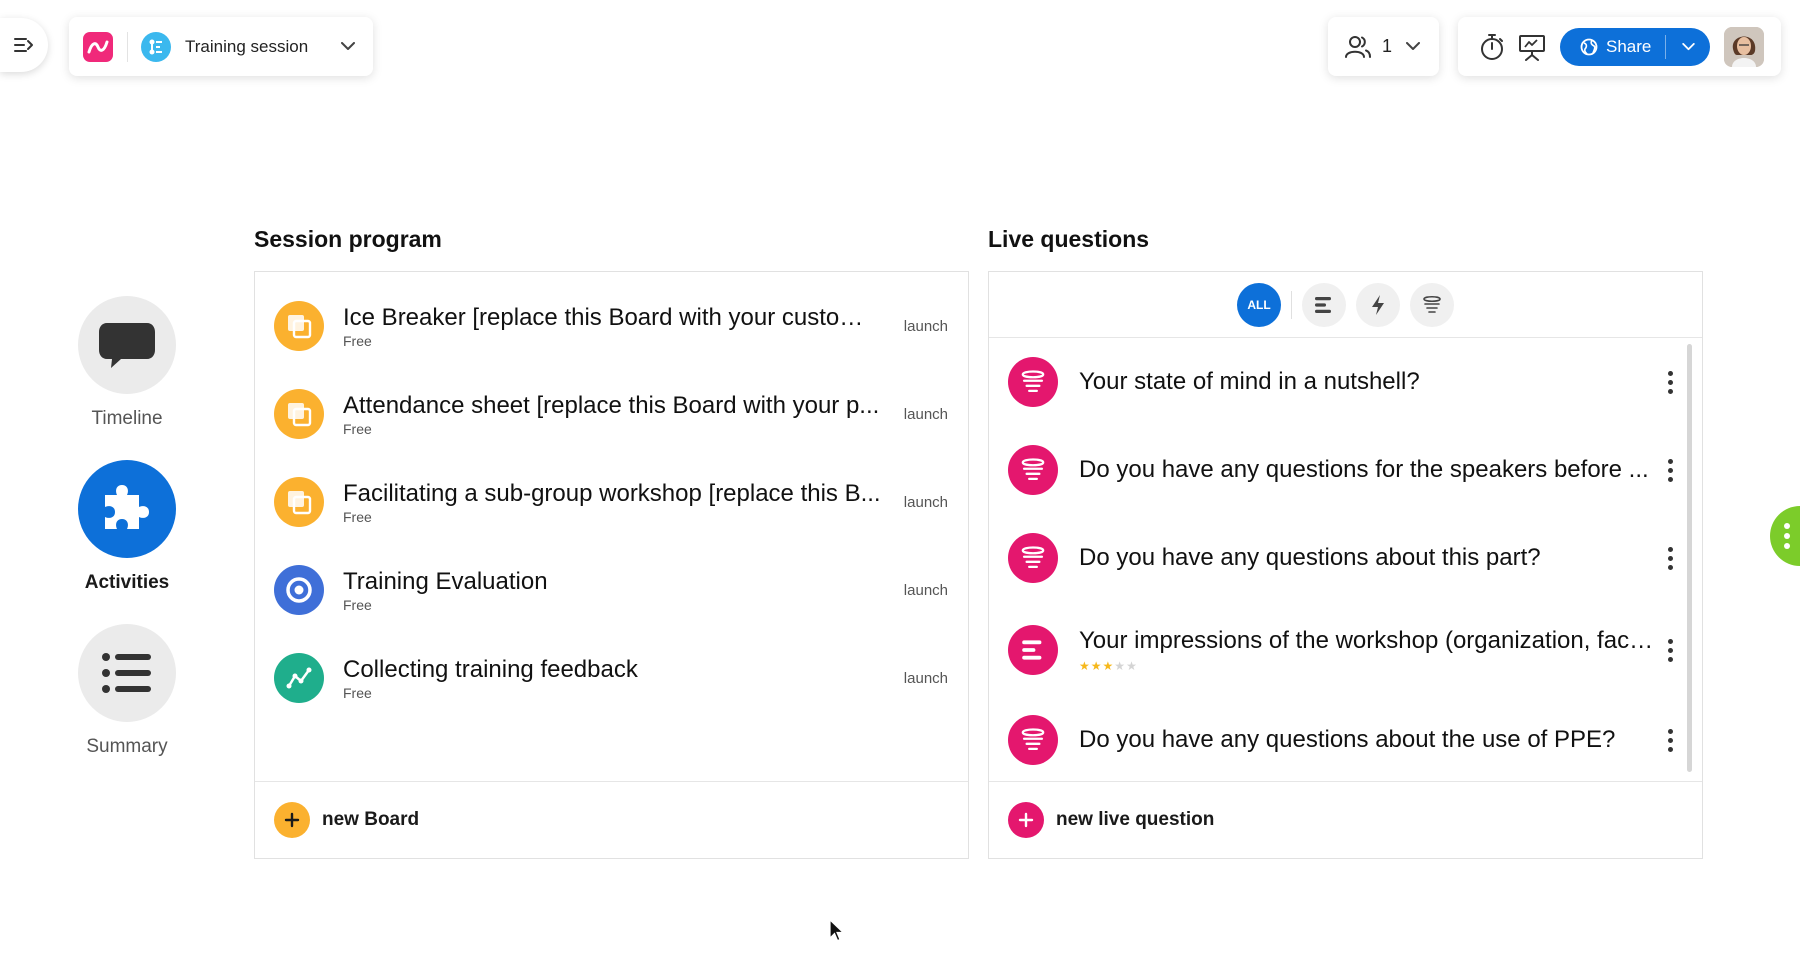 The image size is (1800, 976). Describe the element at coordinates (348, 239) in the screenshot. I see `session-program-title: Session program` at that location.